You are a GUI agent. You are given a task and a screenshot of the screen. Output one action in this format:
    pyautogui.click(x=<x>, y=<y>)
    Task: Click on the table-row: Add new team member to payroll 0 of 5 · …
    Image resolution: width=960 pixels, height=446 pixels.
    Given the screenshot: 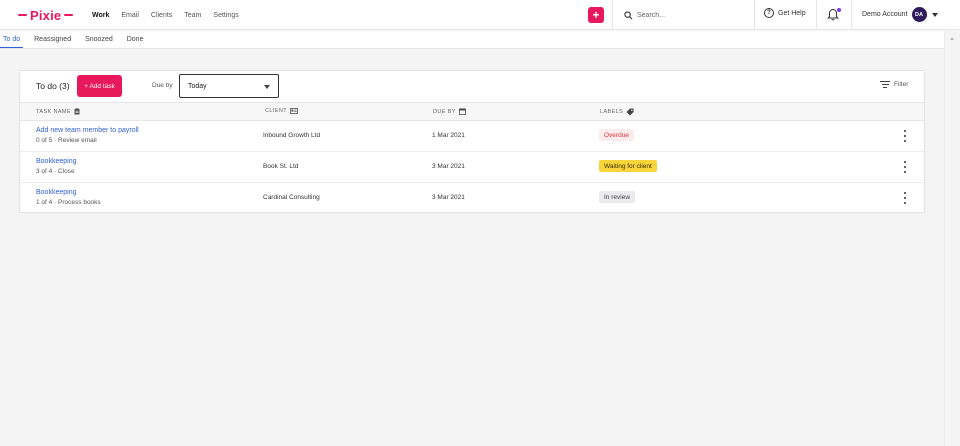 What is the action you would take?
    pyautogui.click(x=472, y=136)
    